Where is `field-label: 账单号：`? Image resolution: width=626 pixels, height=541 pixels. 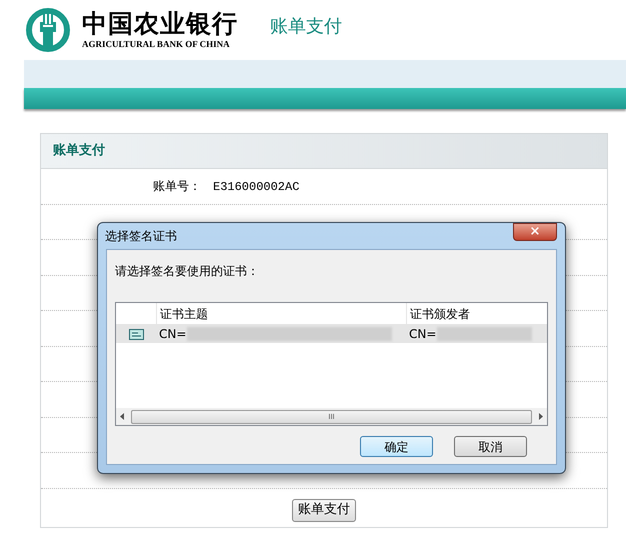 field-label: 账单号： is located at coordinates (177, 186).